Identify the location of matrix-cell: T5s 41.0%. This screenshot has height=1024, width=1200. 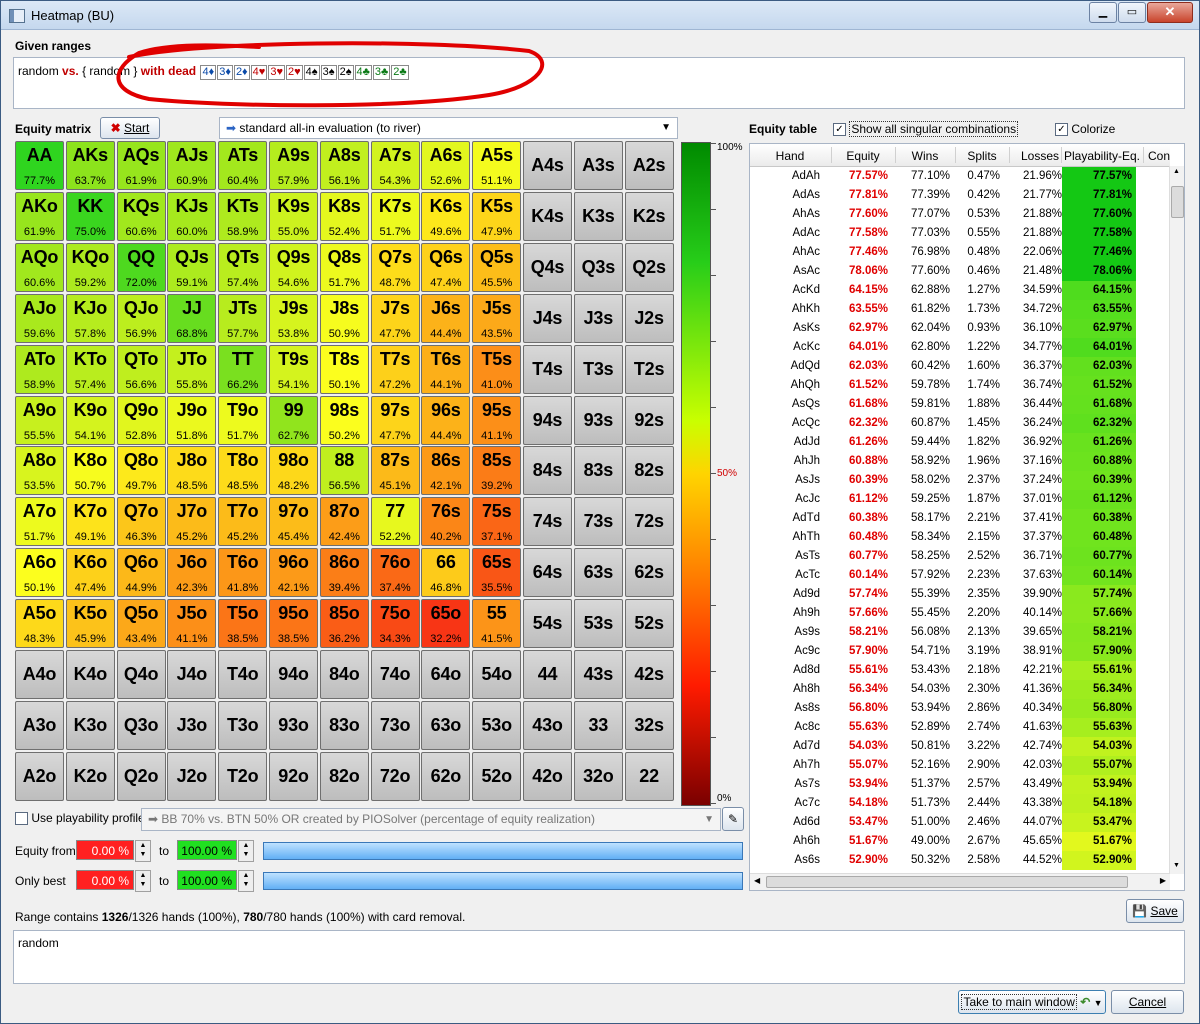
(497, 369).